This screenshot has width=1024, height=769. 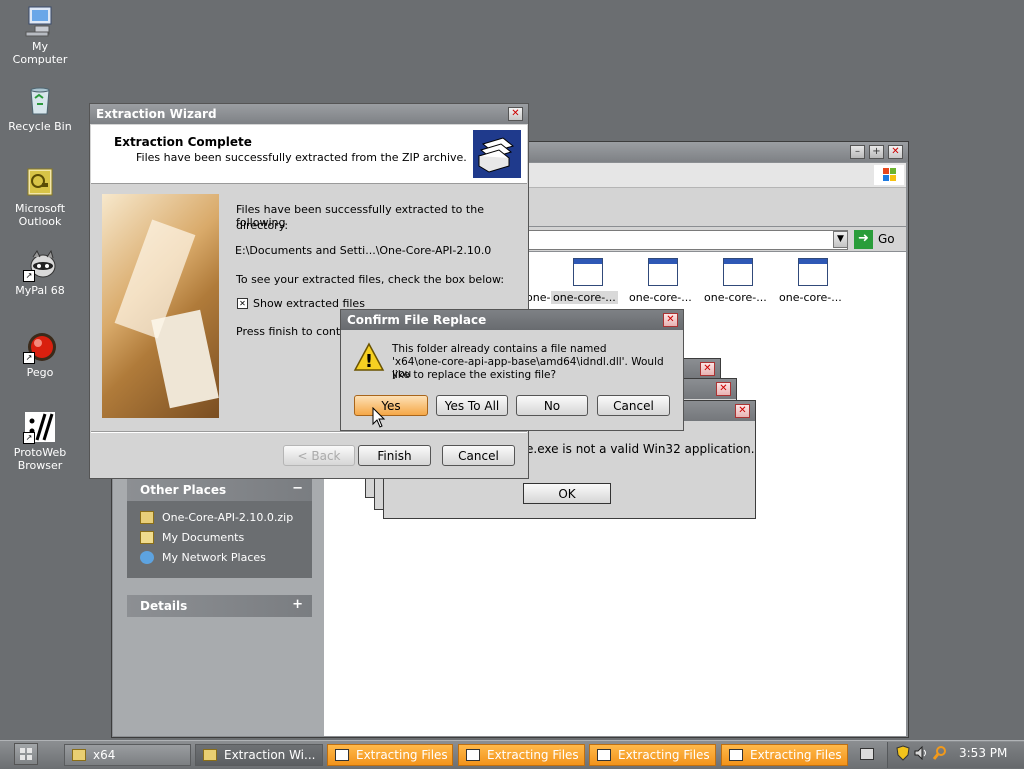 What do you see at coordinates (840, 239) in the screenshot?
I see `address-dropdown-button: ▼` at bounding box center [840, 239].